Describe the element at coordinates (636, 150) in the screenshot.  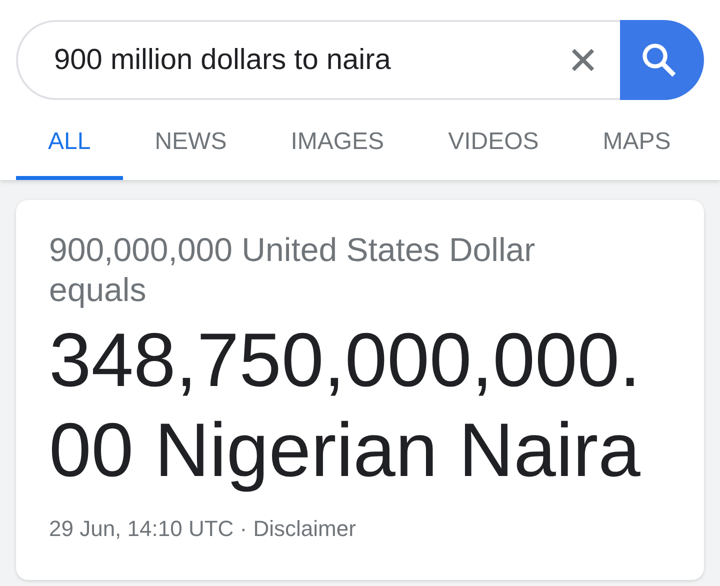
I see `tab: MAPS` at that location.